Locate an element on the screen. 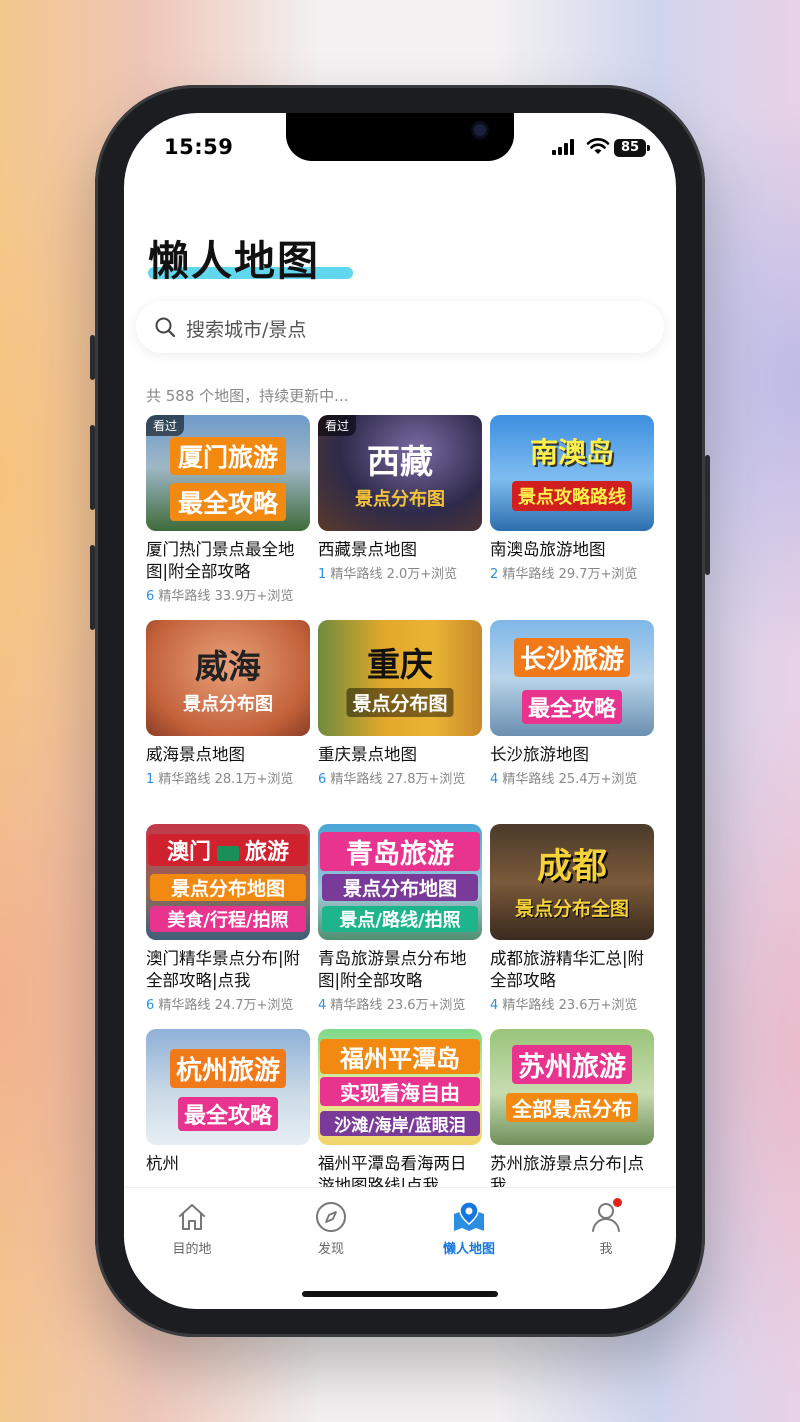 Image resolution: width=800 pixels, height=1422 pixels. overlay-text: 杭州旅游 is located at coordinates (228, 1068).